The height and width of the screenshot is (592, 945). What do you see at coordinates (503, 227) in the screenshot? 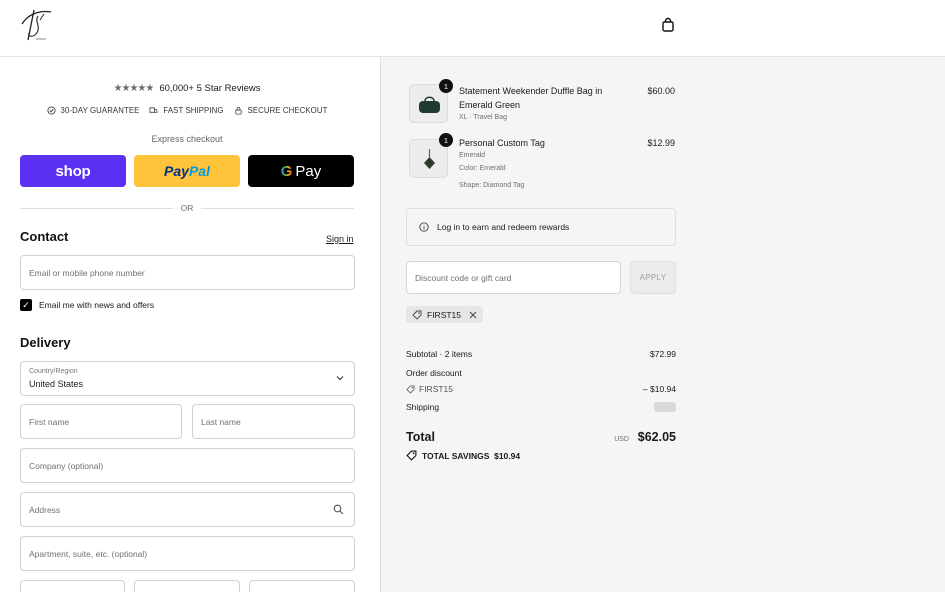
I see `rewards-text: Log in to earn and redeem rewards` at bounding box center [503, 227].